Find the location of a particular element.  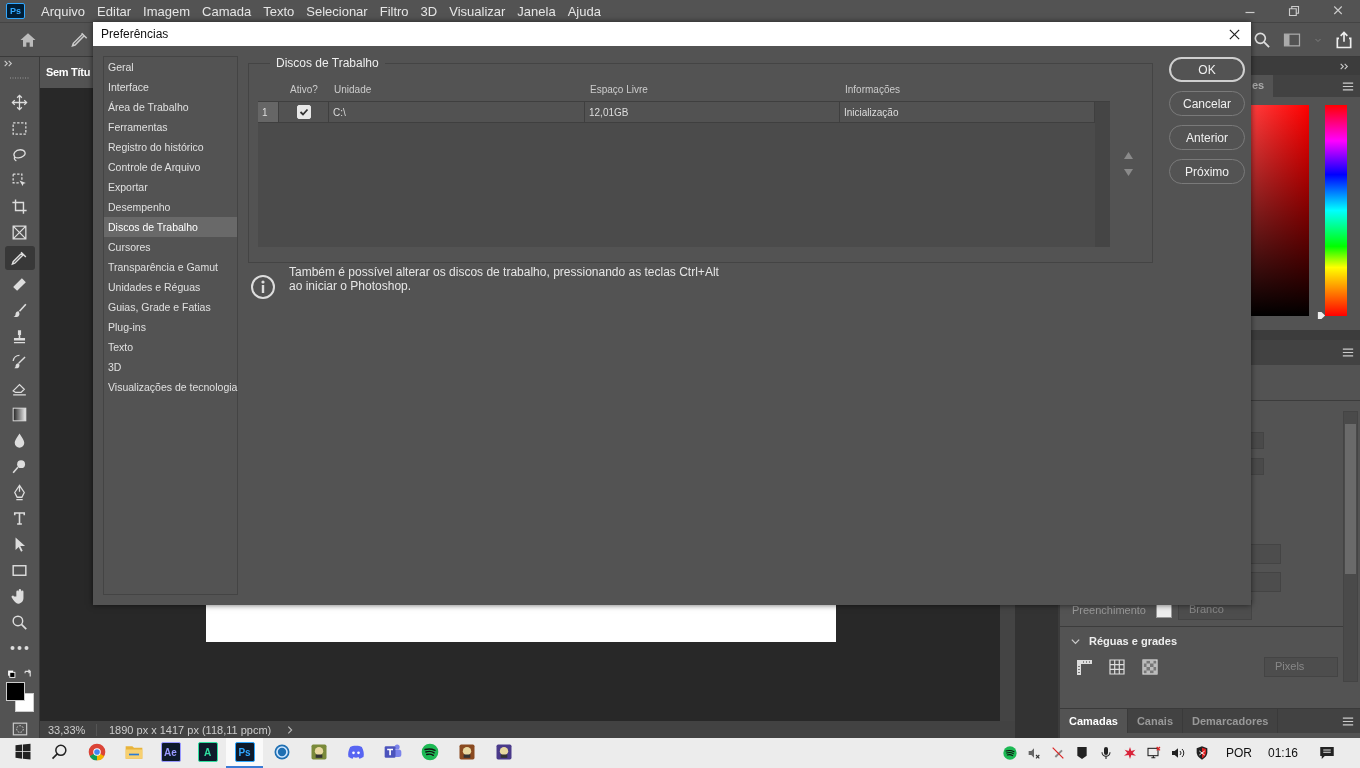

table-cell: 12,01GB is located at coordinates (712, 112).